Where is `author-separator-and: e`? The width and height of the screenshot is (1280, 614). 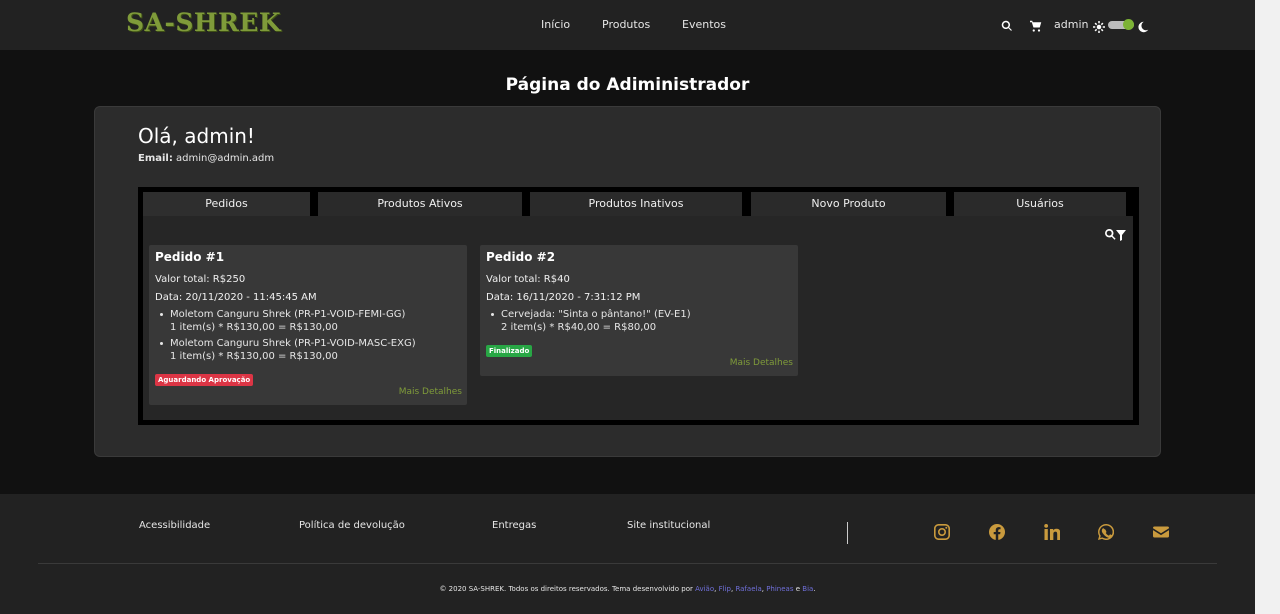
author-separator-and: e is located at coordinates (798, 589).